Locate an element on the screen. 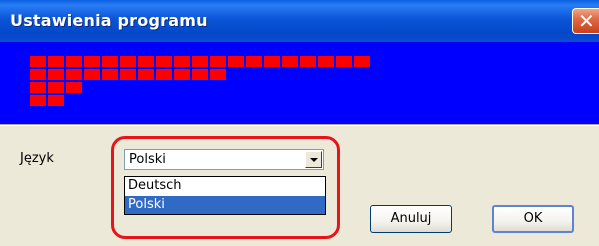 This screenshot has height=246, width=599. separator is located at coordinates (299, 125).